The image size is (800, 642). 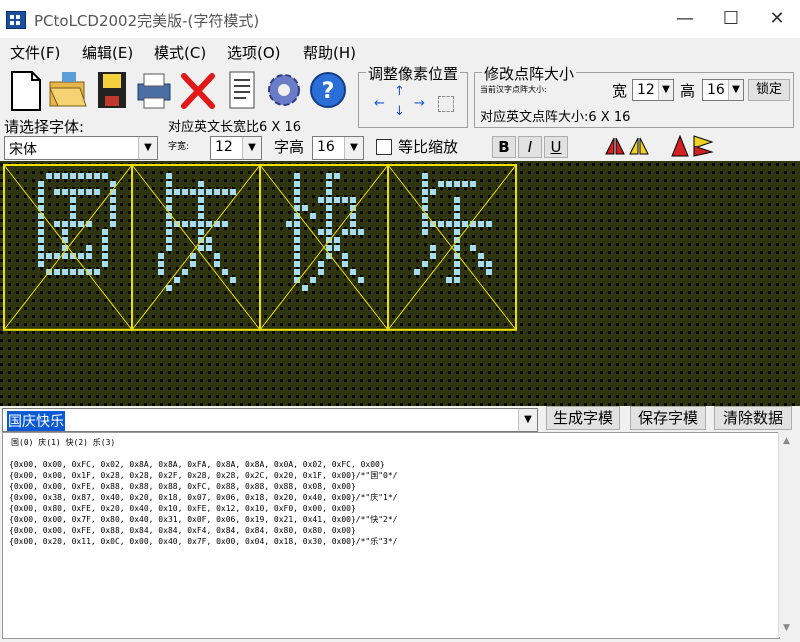 What do you see at coordinates (787, 534) in the screenshot?
I see `output-scrollbar: ▲ ▼` at bounding box center [787, 534].